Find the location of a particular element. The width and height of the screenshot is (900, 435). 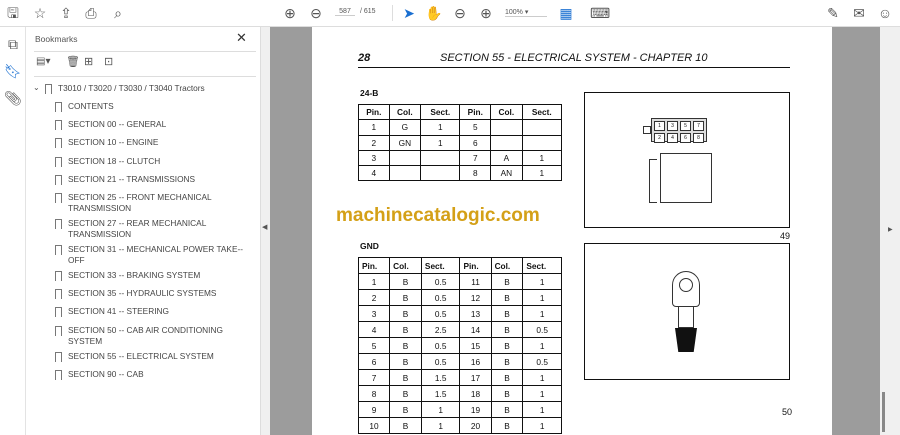

mail-icon: ✉ is located at coordinates (859, 13).